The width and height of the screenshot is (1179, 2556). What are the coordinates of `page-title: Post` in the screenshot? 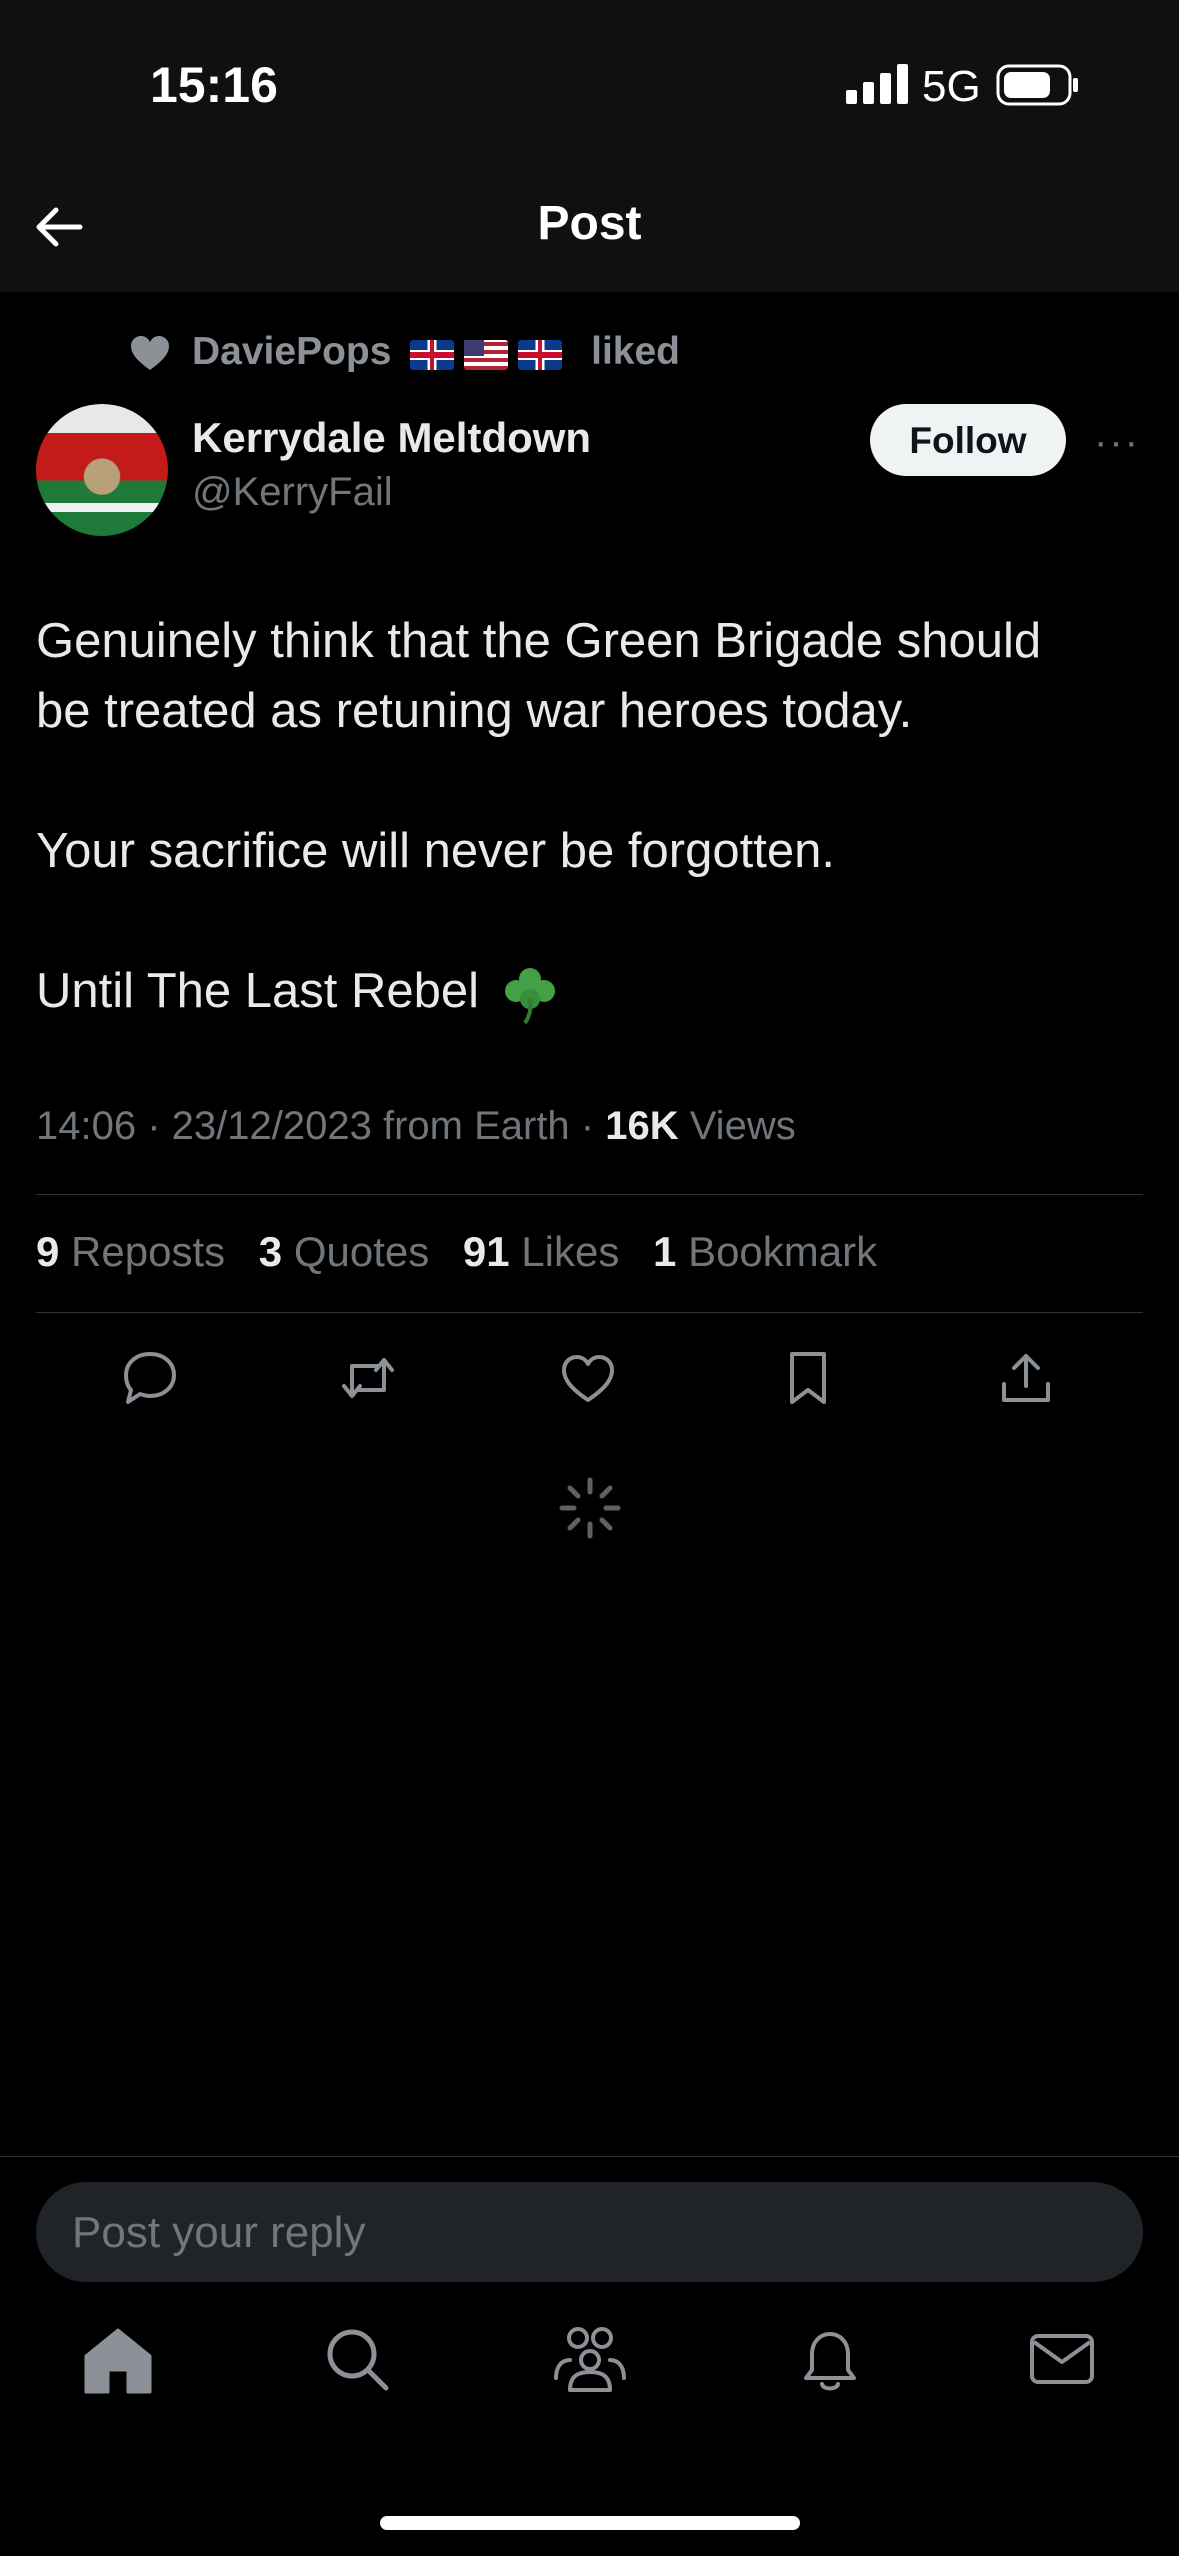 It's located at (589, 223).